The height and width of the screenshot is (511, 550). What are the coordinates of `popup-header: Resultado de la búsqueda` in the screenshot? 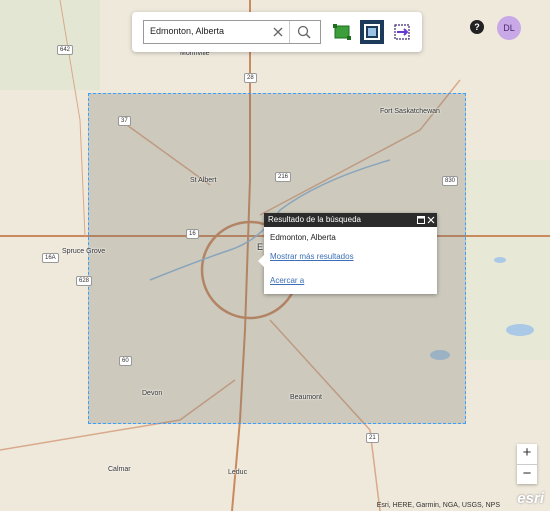 It's located at (350, 220).